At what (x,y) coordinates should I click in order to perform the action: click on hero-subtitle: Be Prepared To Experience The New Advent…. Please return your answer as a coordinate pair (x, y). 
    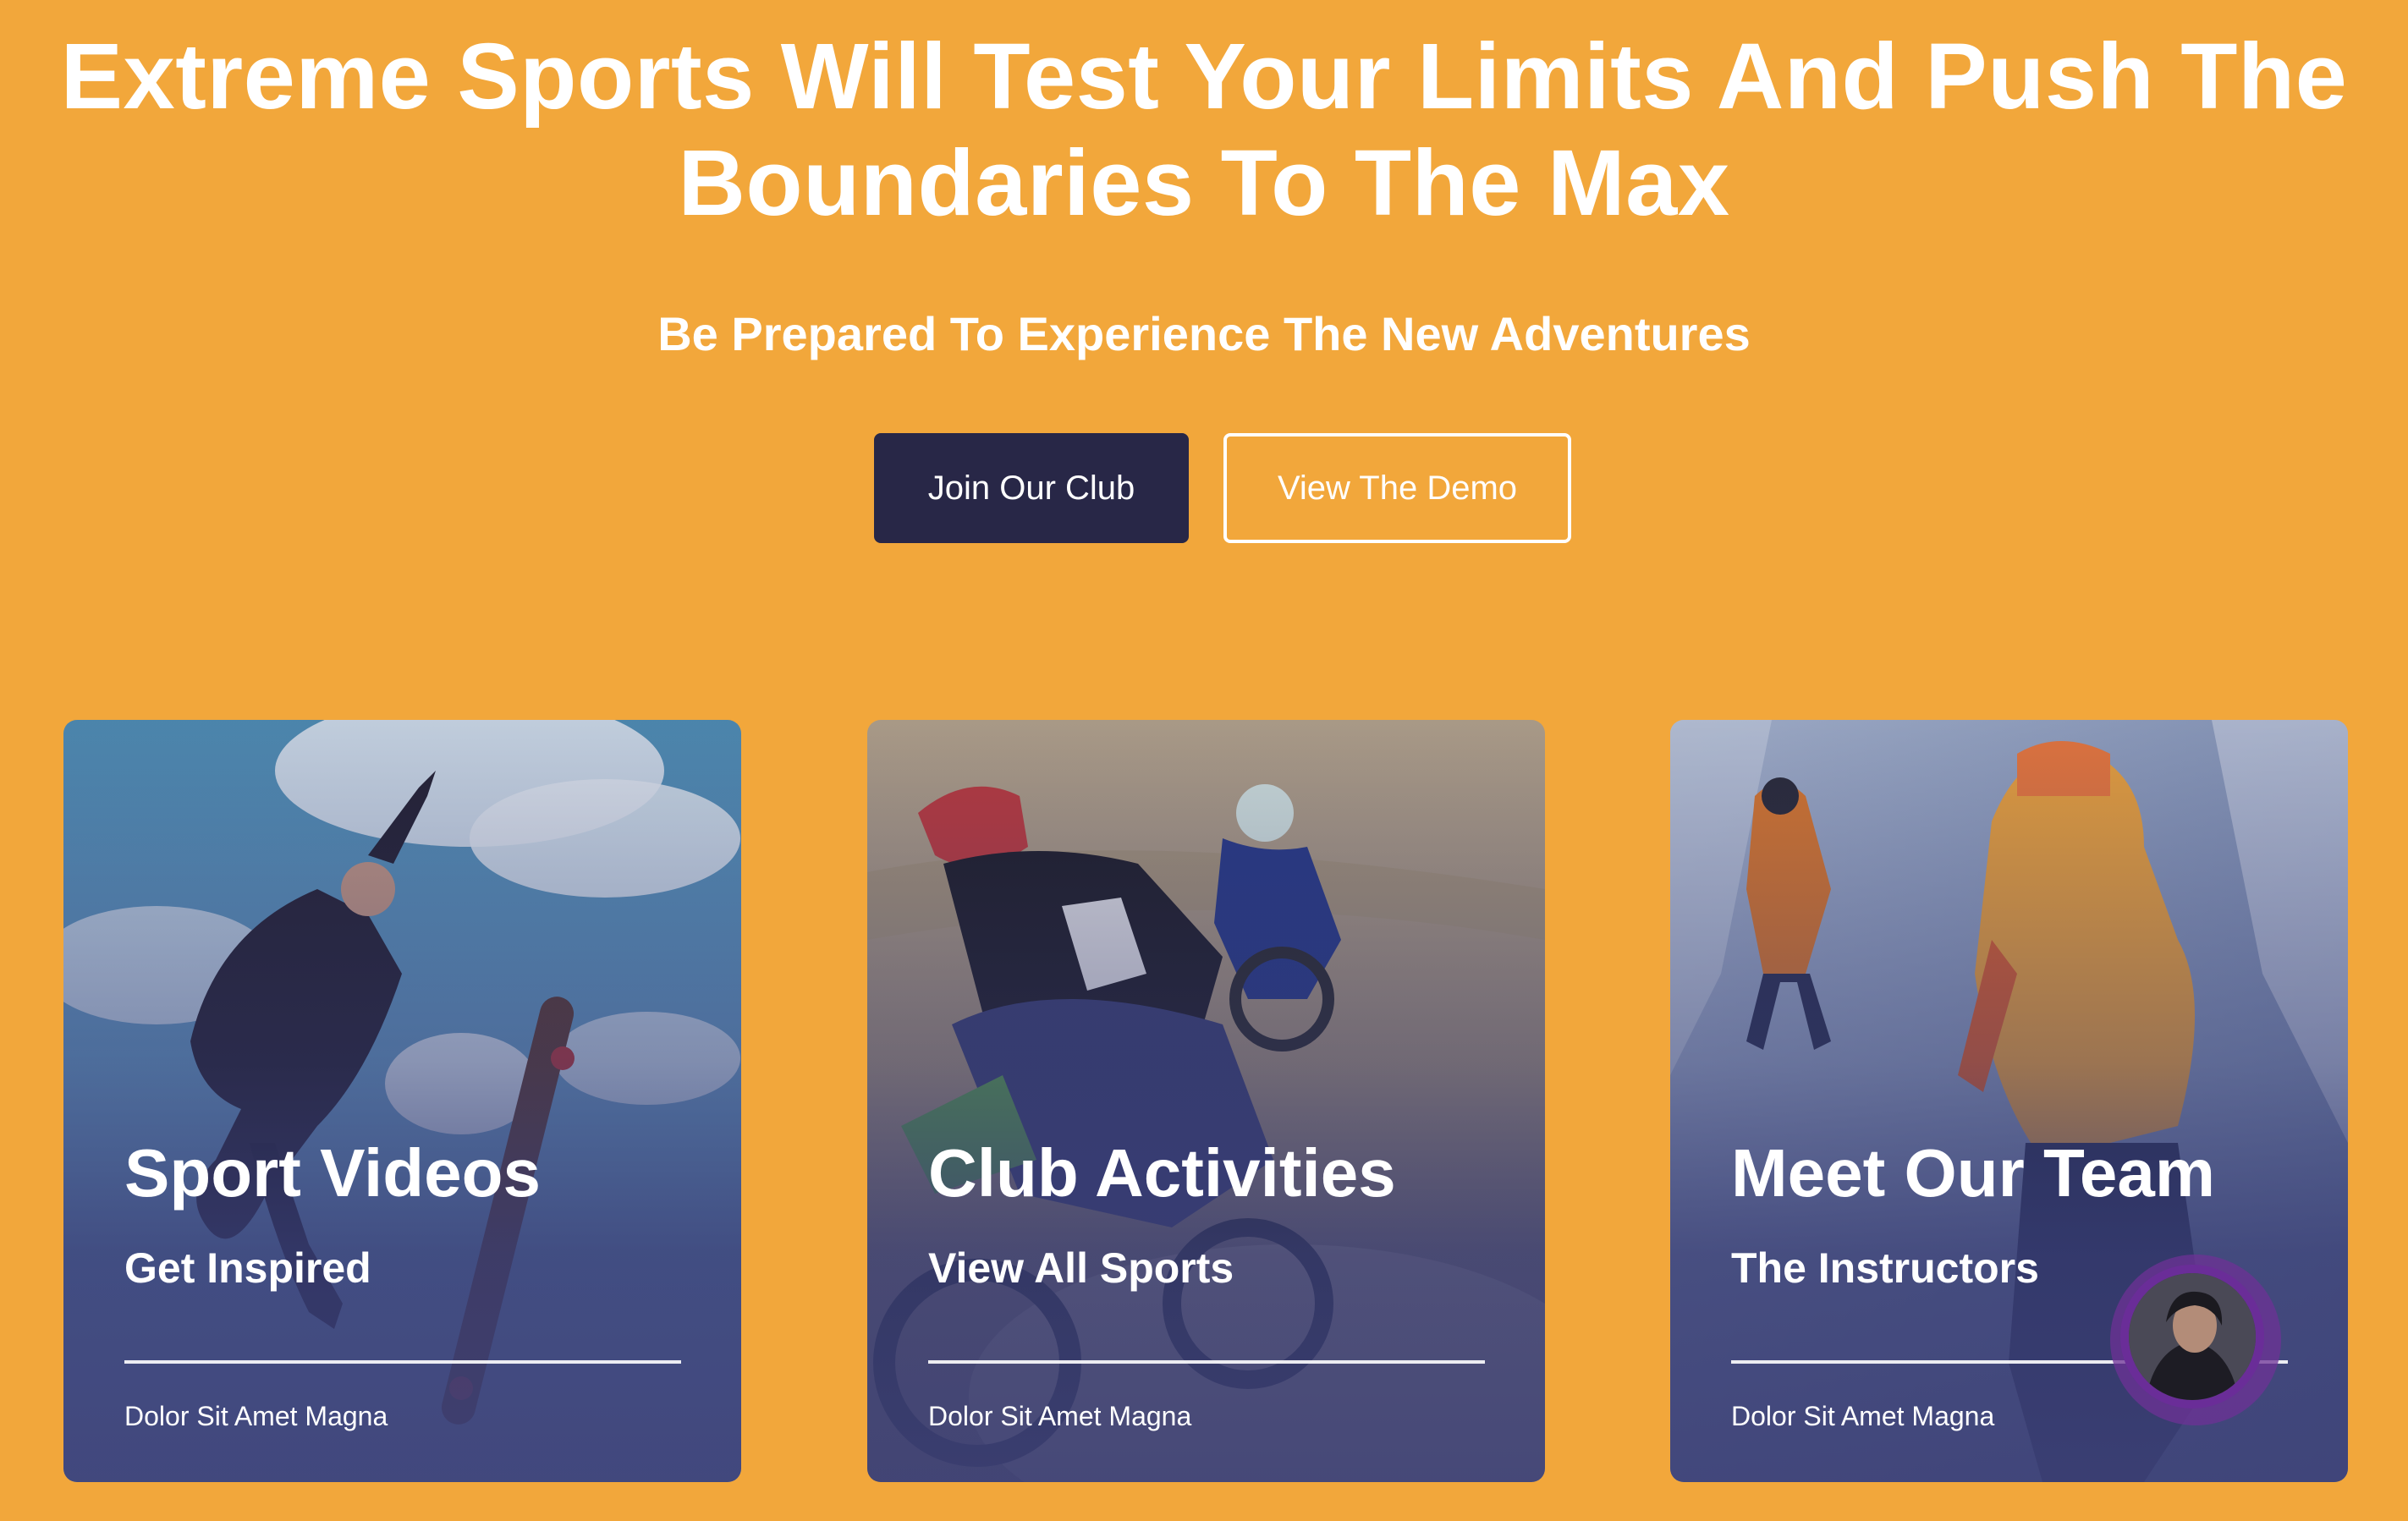
    Looking at the image, I should click on (1204, 333).